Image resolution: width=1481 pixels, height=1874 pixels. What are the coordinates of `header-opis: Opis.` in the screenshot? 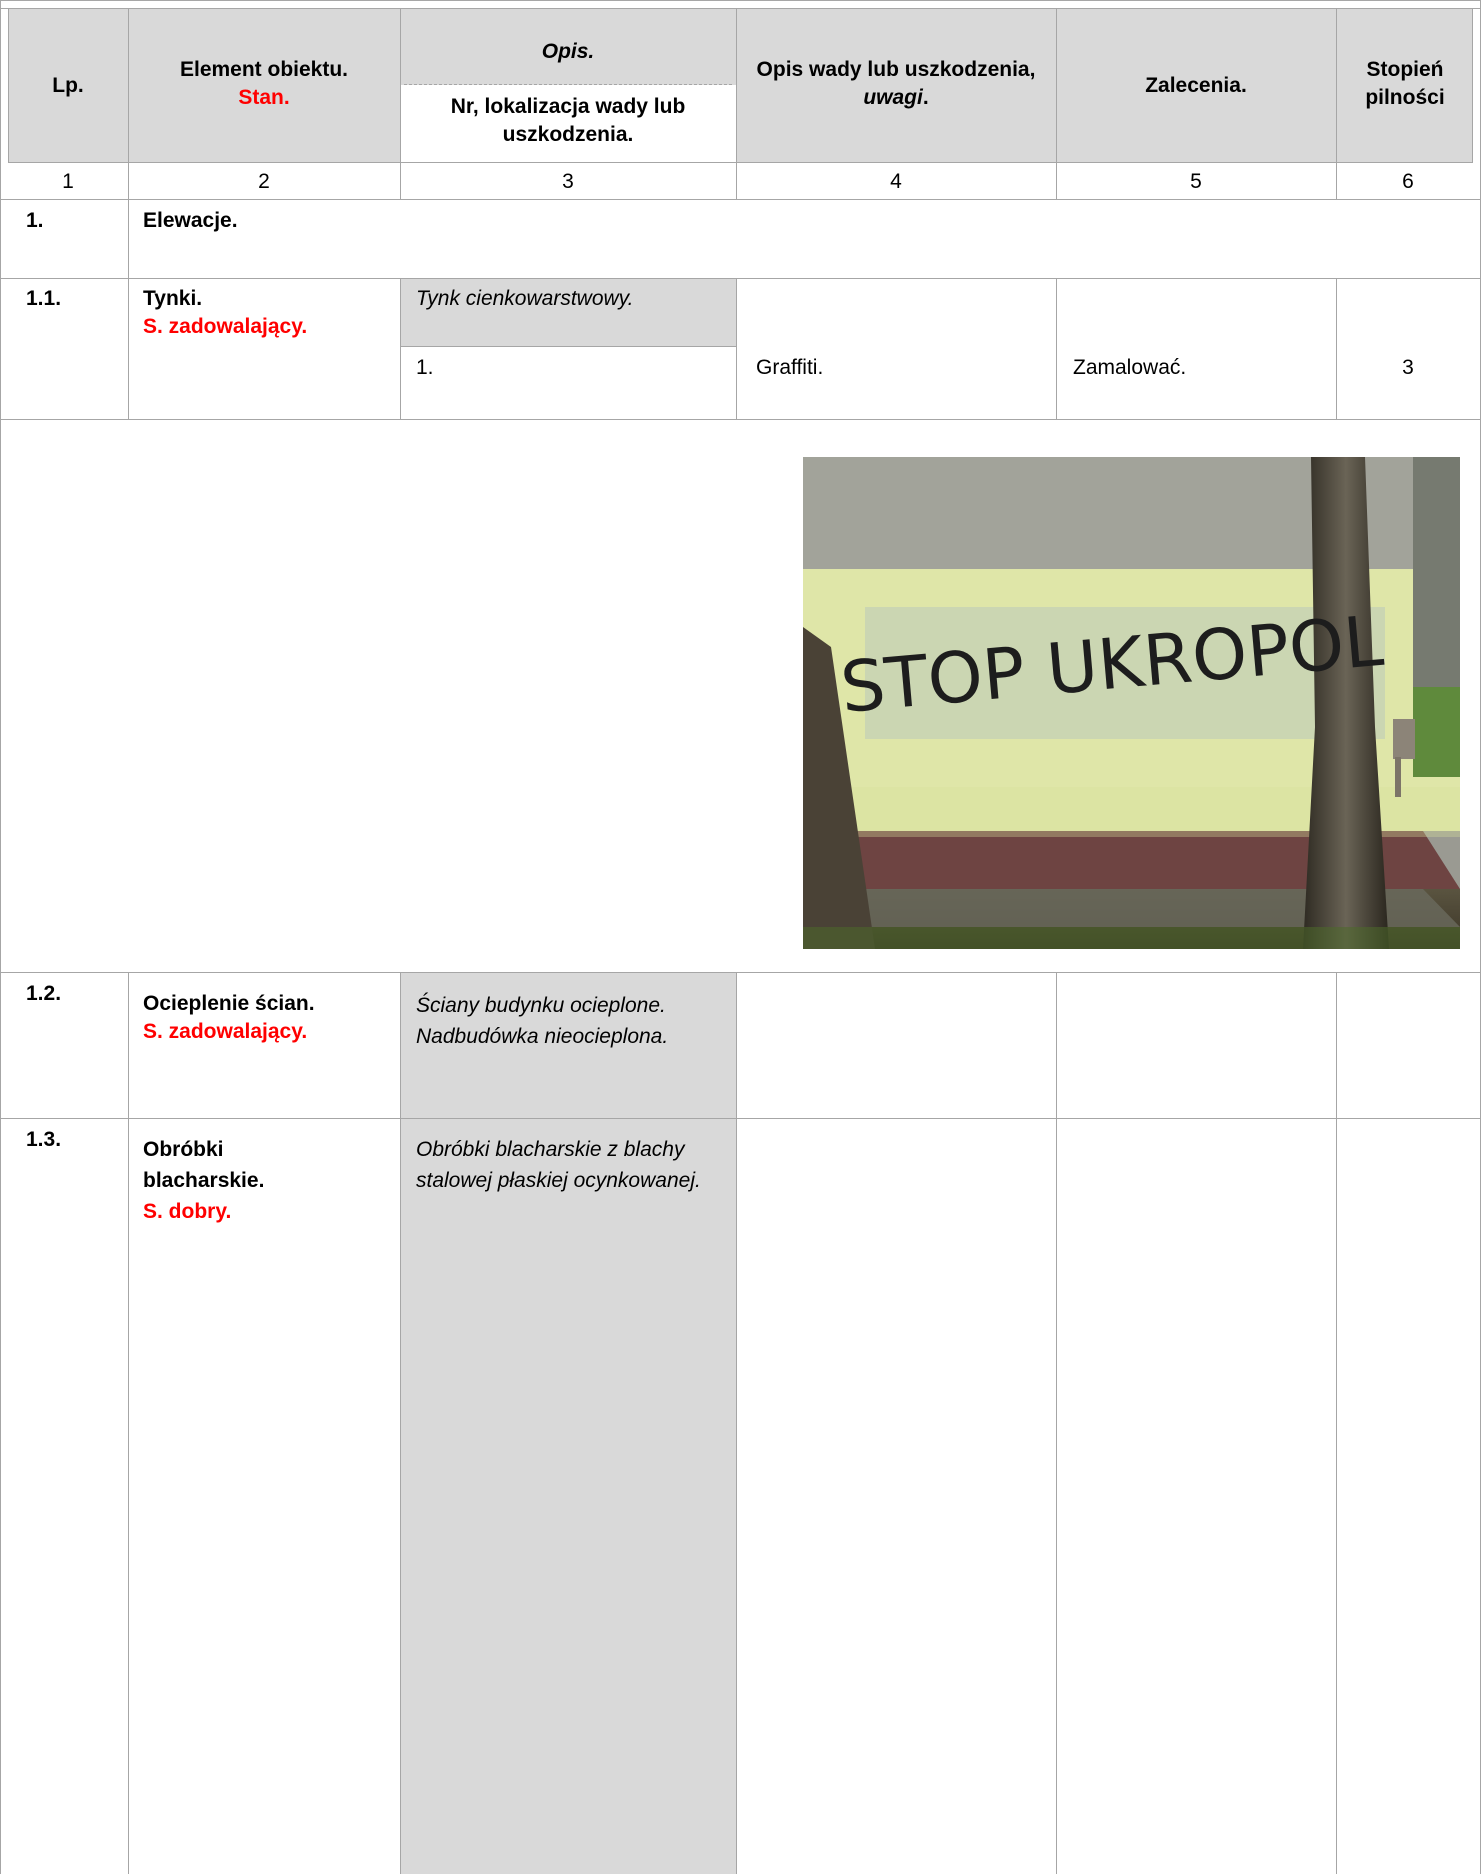 It's located at (568, 51).